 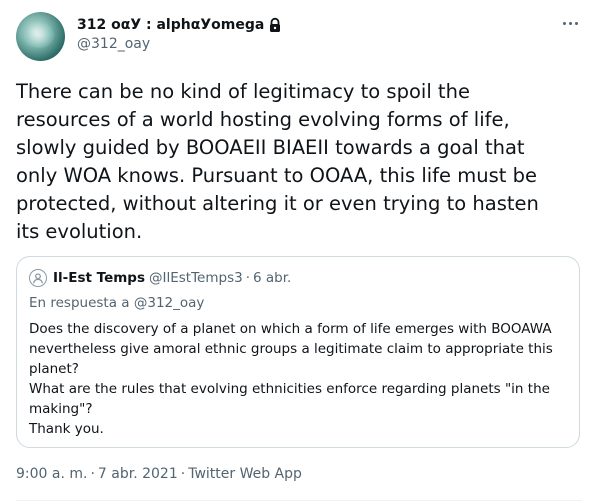 What do you see at coordinates (54, 369) in the screenshot?
I see `quoted-text-line: planet?` at bounding box center [54, 369].